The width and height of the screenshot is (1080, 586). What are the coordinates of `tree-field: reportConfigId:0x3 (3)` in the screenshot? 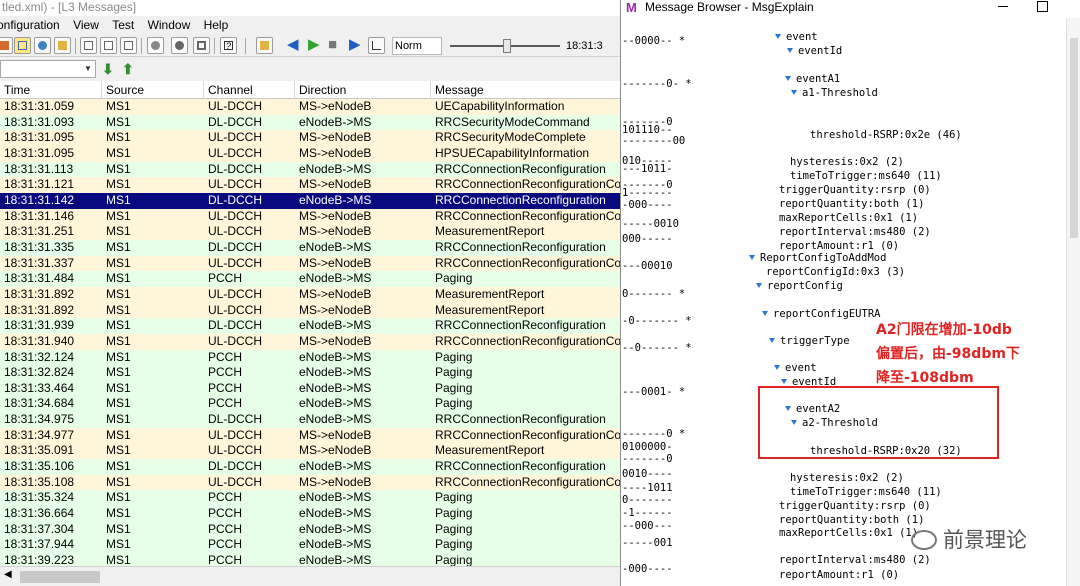 It's located at (835, 272).